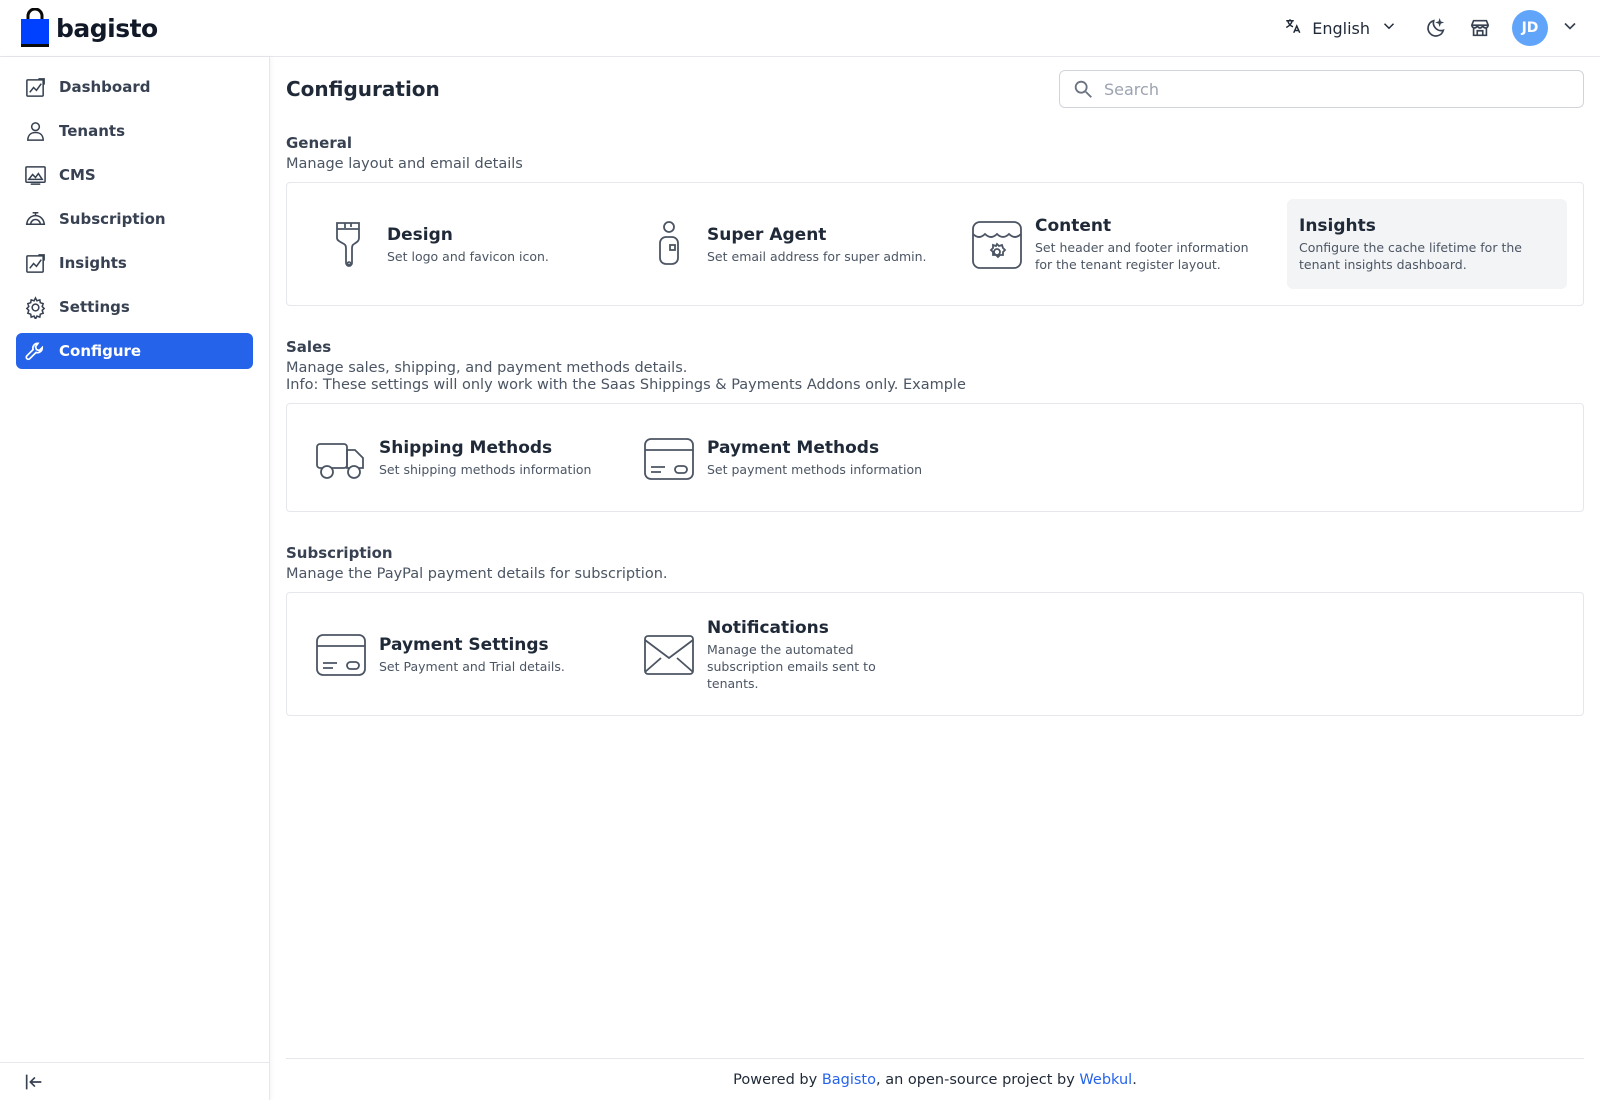 This screenshot has width=1600, height=1100. What do you see at coordinates (112, 219) in the screenshot?
I see `sidebar-item-label: Subscription` at bounding box center [112, 219].